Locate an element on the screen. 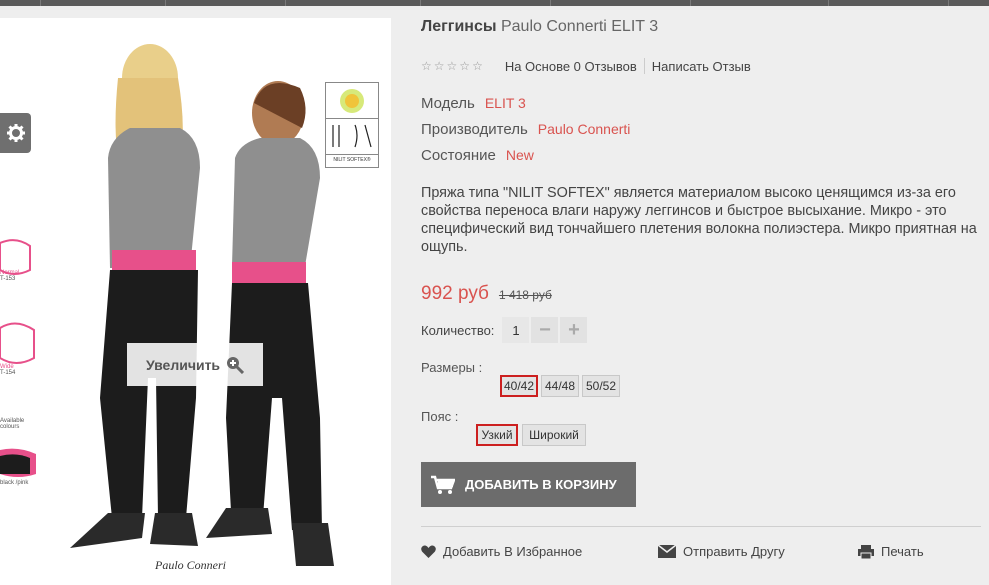  available-colours-label: Available colours is located at coordinates (12, 424).